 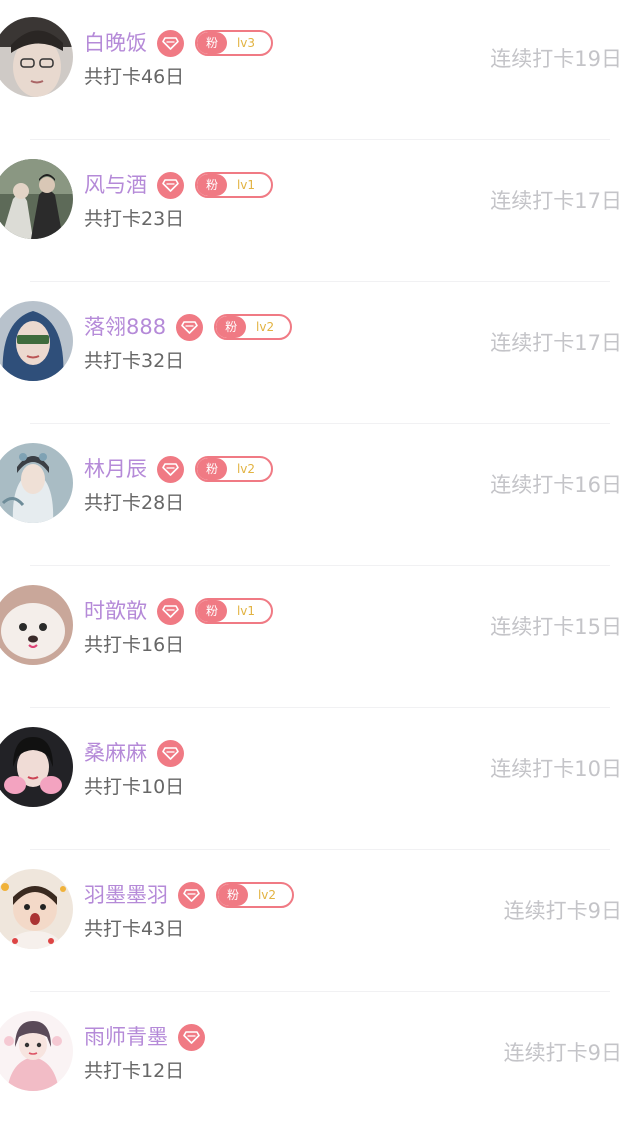 What do you see at coordinates (115, 611) in the screenshot?
I see `user-name: 时歆歆` at bounding box center [115, 611].